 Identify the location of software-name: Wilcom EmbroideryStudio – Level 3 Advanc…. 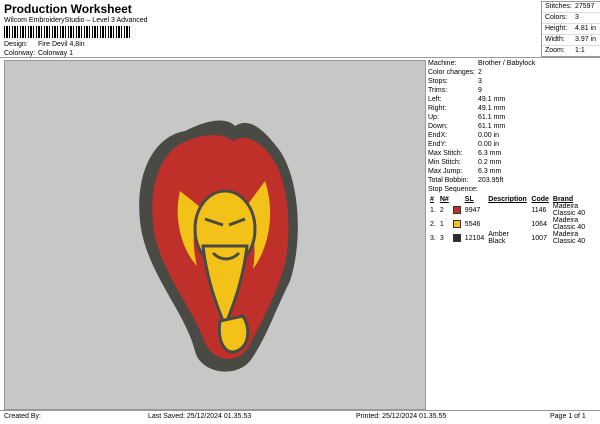
(76, 20).